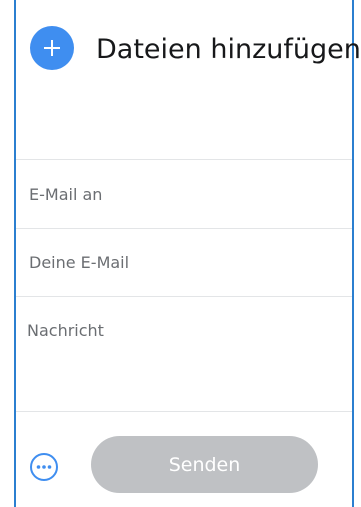 This screenshot has width=361, height=507. I want to click on add-files-label: Dateien hinzufügen, so click(228, 50).